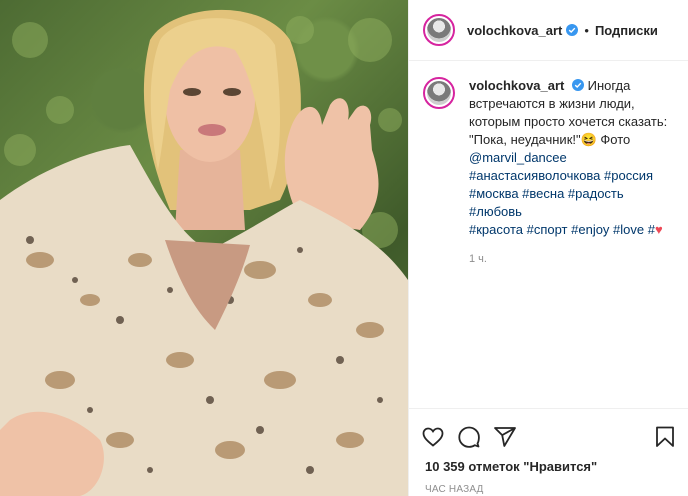 This screenshot has height=496, width=688. What do you see at coordinates (454, 489) in the screenshot?
I see `post-time-ago: ЧАС НАЗАД` at bounding box center [454, 489].